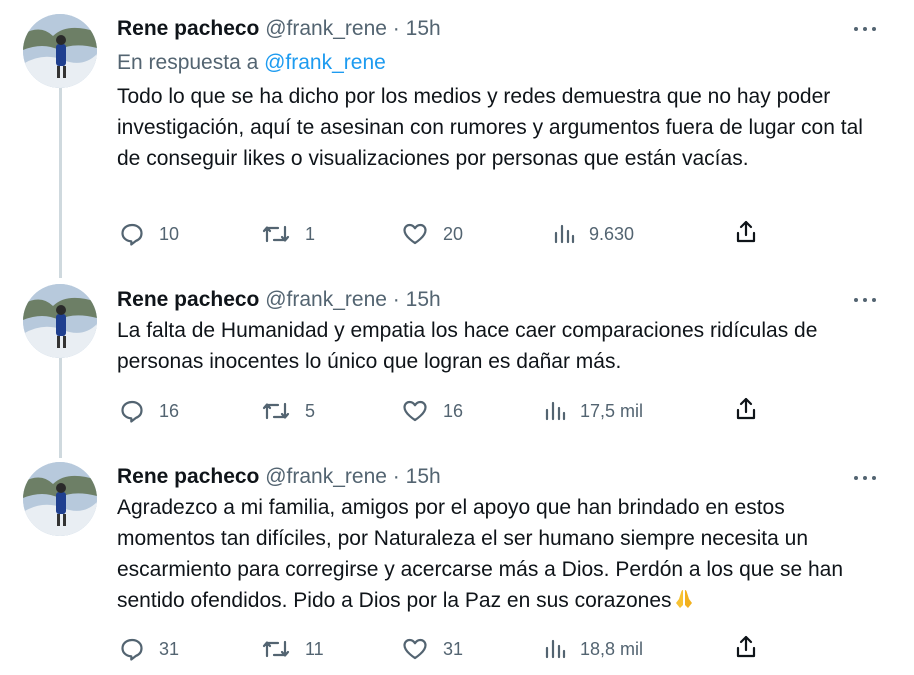 This screenshot has width=914, height=675. Describe the element at coordinates (432, 411) in the screenshot. I see `like-button: 16` at that location.